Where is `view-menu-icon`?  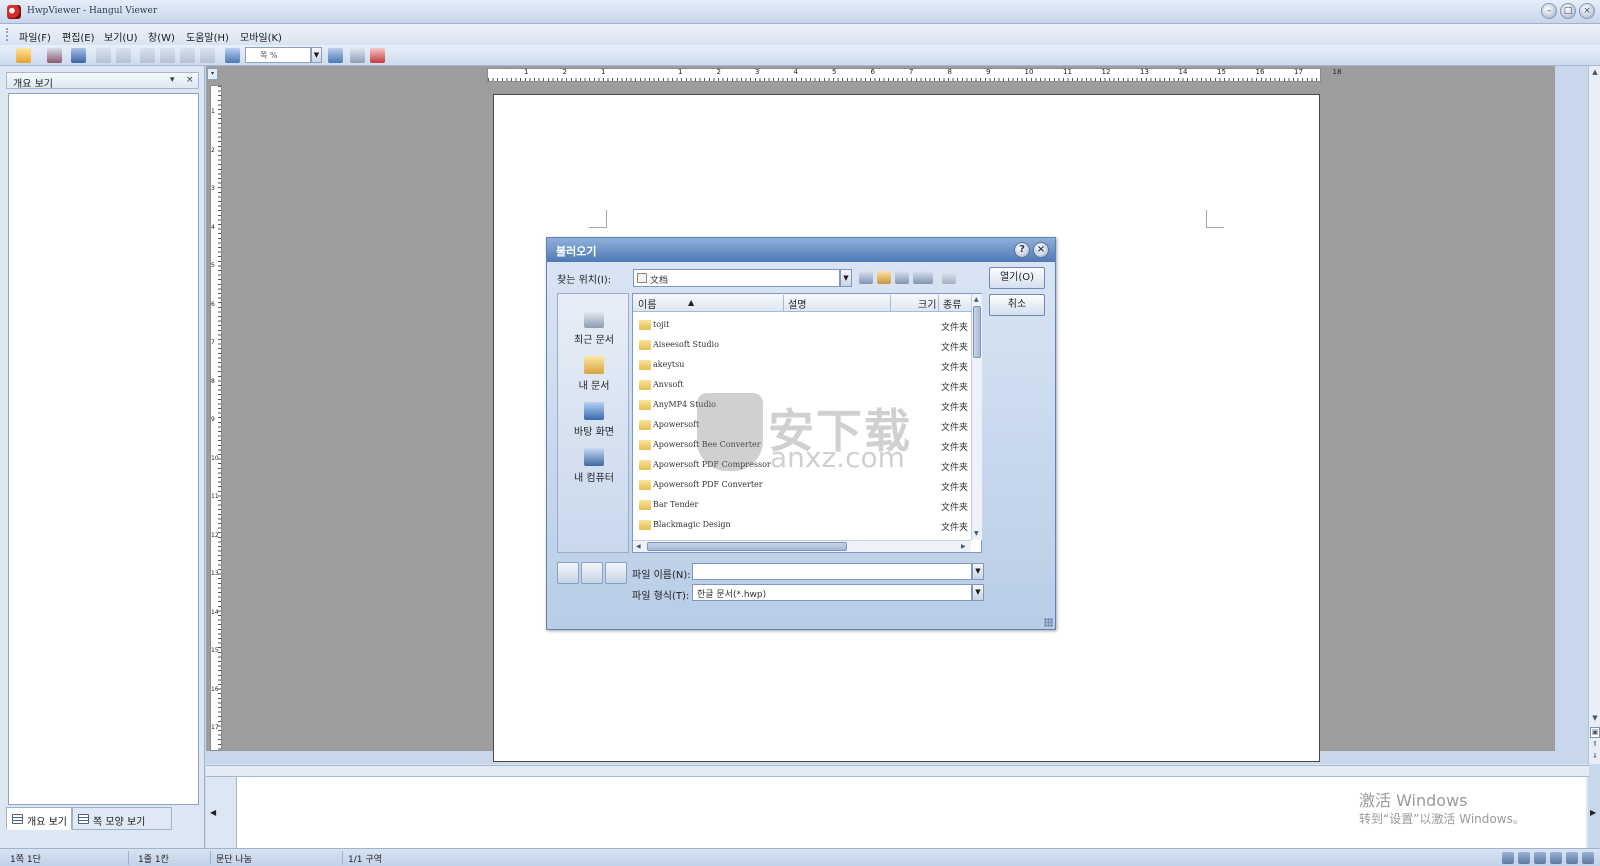 view-menu-icon is located at coordinates (923, 277).